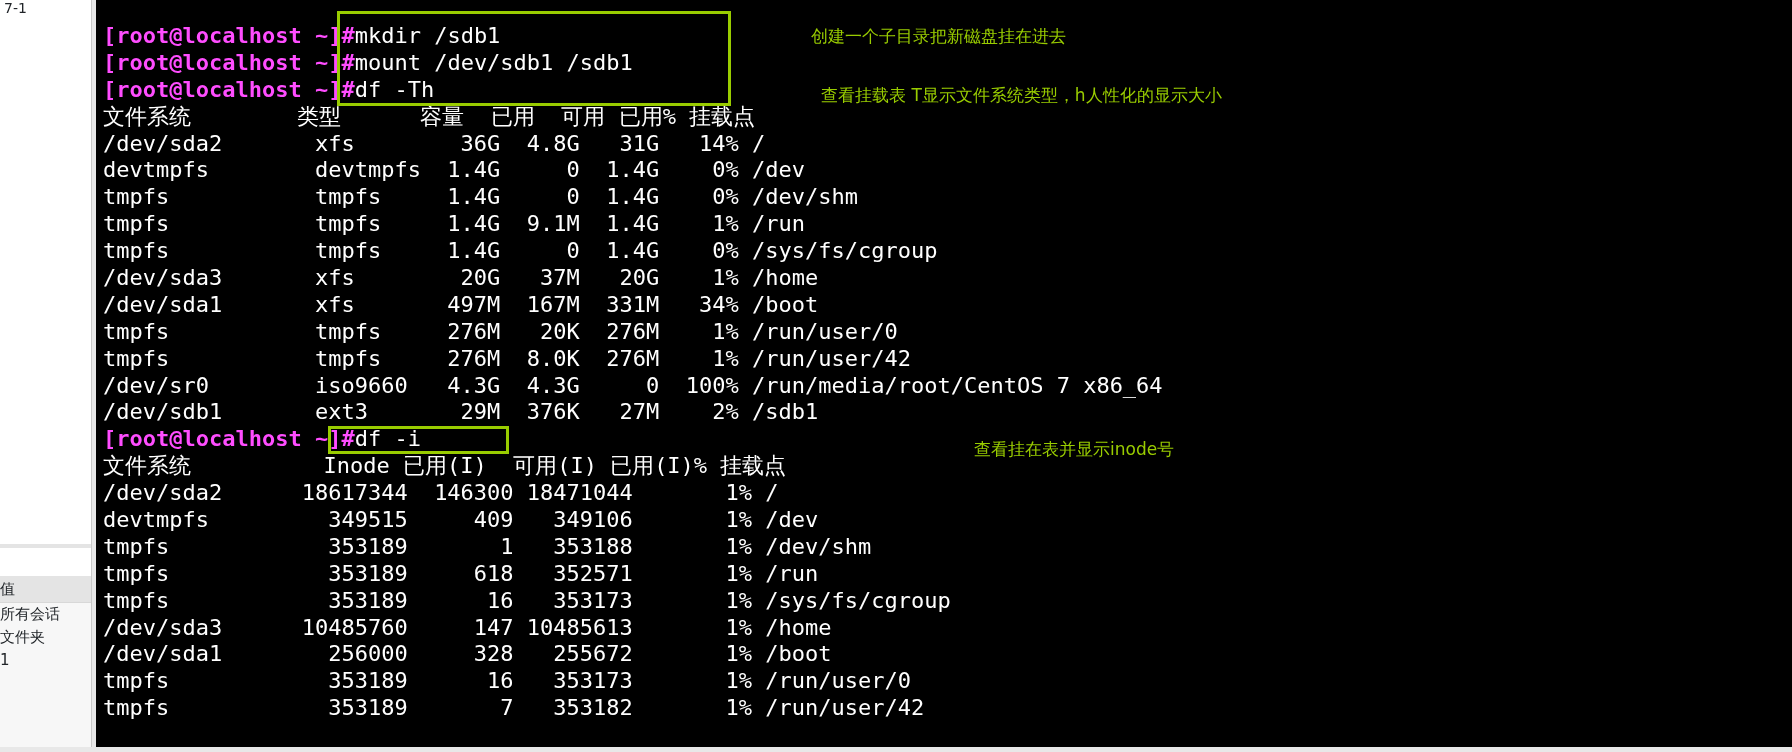 The height and width of the screenshot is (752, 1792). I want to click on output-line: tmpfs 353189 16 353173 1% /sys/fs/cgroup, so click(527, 600).